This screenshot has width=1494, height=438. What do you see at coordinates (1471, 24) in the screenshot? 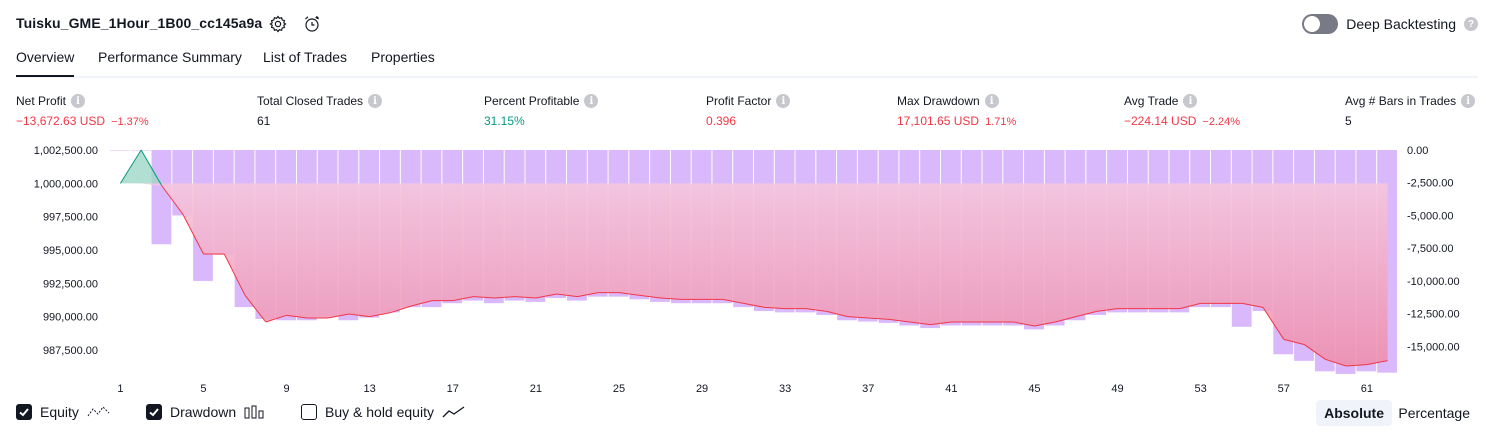
I see `question-icon: ?` at bounding box center [1471, 24].